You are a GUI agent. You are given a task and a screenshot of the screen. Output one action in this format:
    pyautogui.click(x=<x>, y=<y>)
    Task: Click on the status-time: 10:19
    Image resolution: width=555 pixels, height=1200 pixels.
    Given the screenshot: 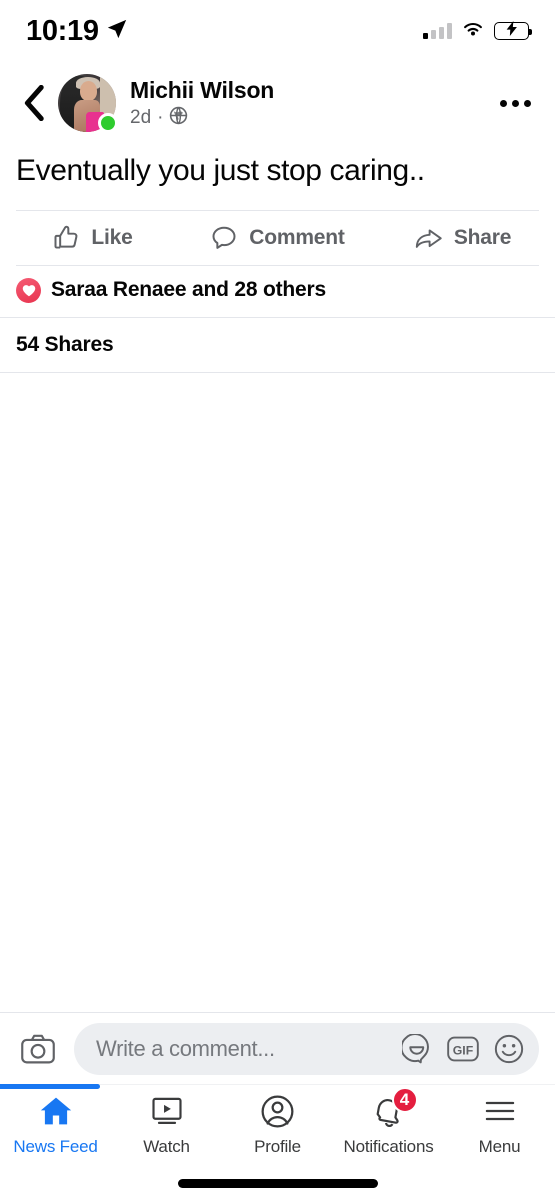 What is the action you would take?
    pyautogui.click(x=62, y=30)
    